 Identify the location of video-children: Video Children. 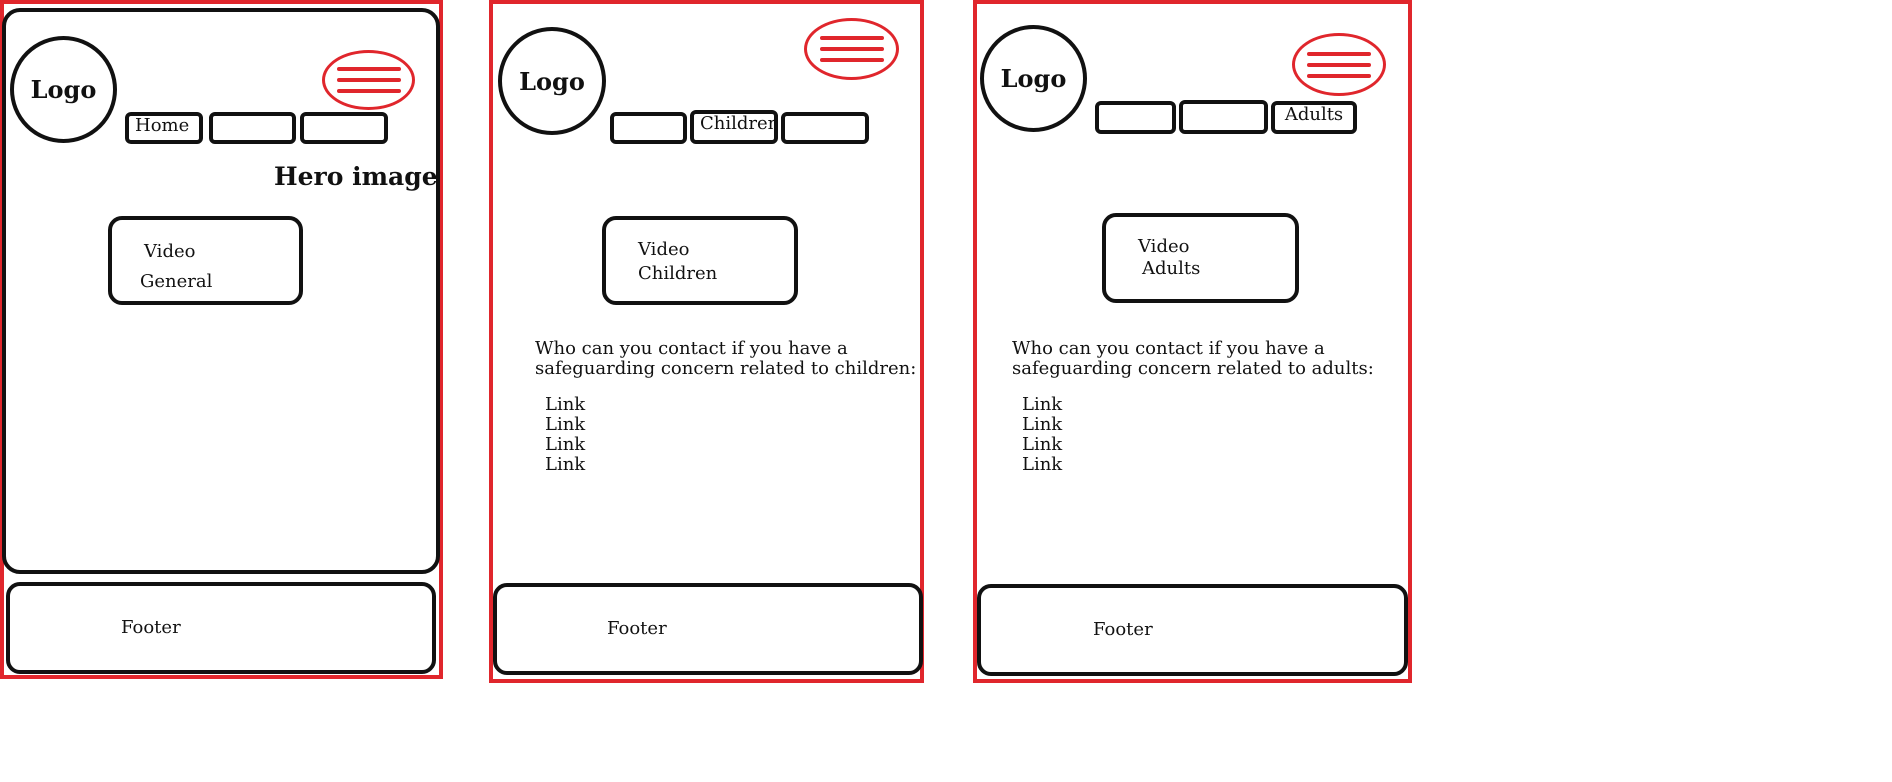
(700, 260).